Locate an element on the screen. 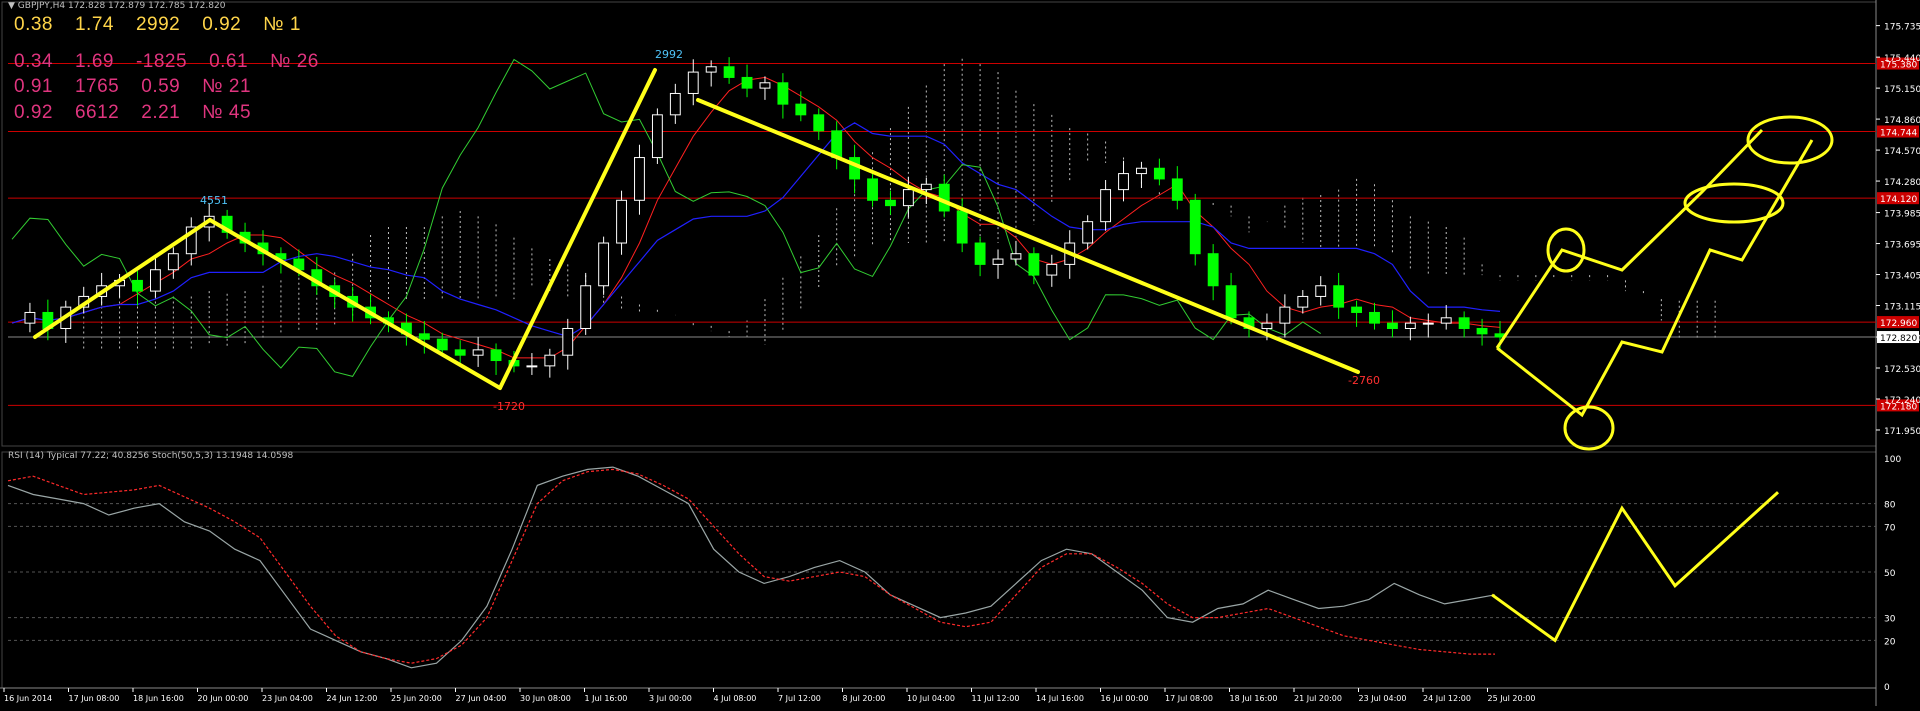  rsi-forecast-path is located at coordinates (1635, 567).